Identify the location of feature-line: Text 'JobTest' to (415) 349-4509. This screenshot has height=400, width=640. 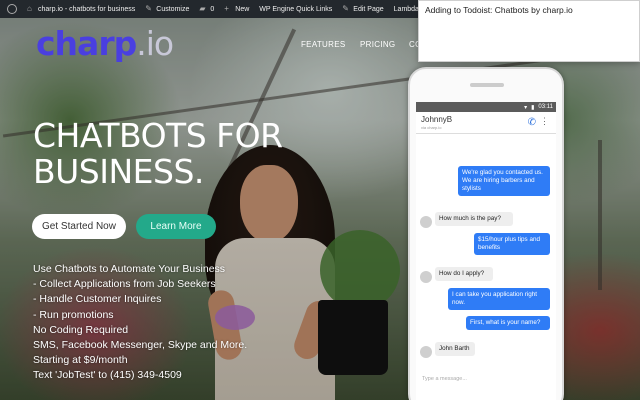
(107, 375).